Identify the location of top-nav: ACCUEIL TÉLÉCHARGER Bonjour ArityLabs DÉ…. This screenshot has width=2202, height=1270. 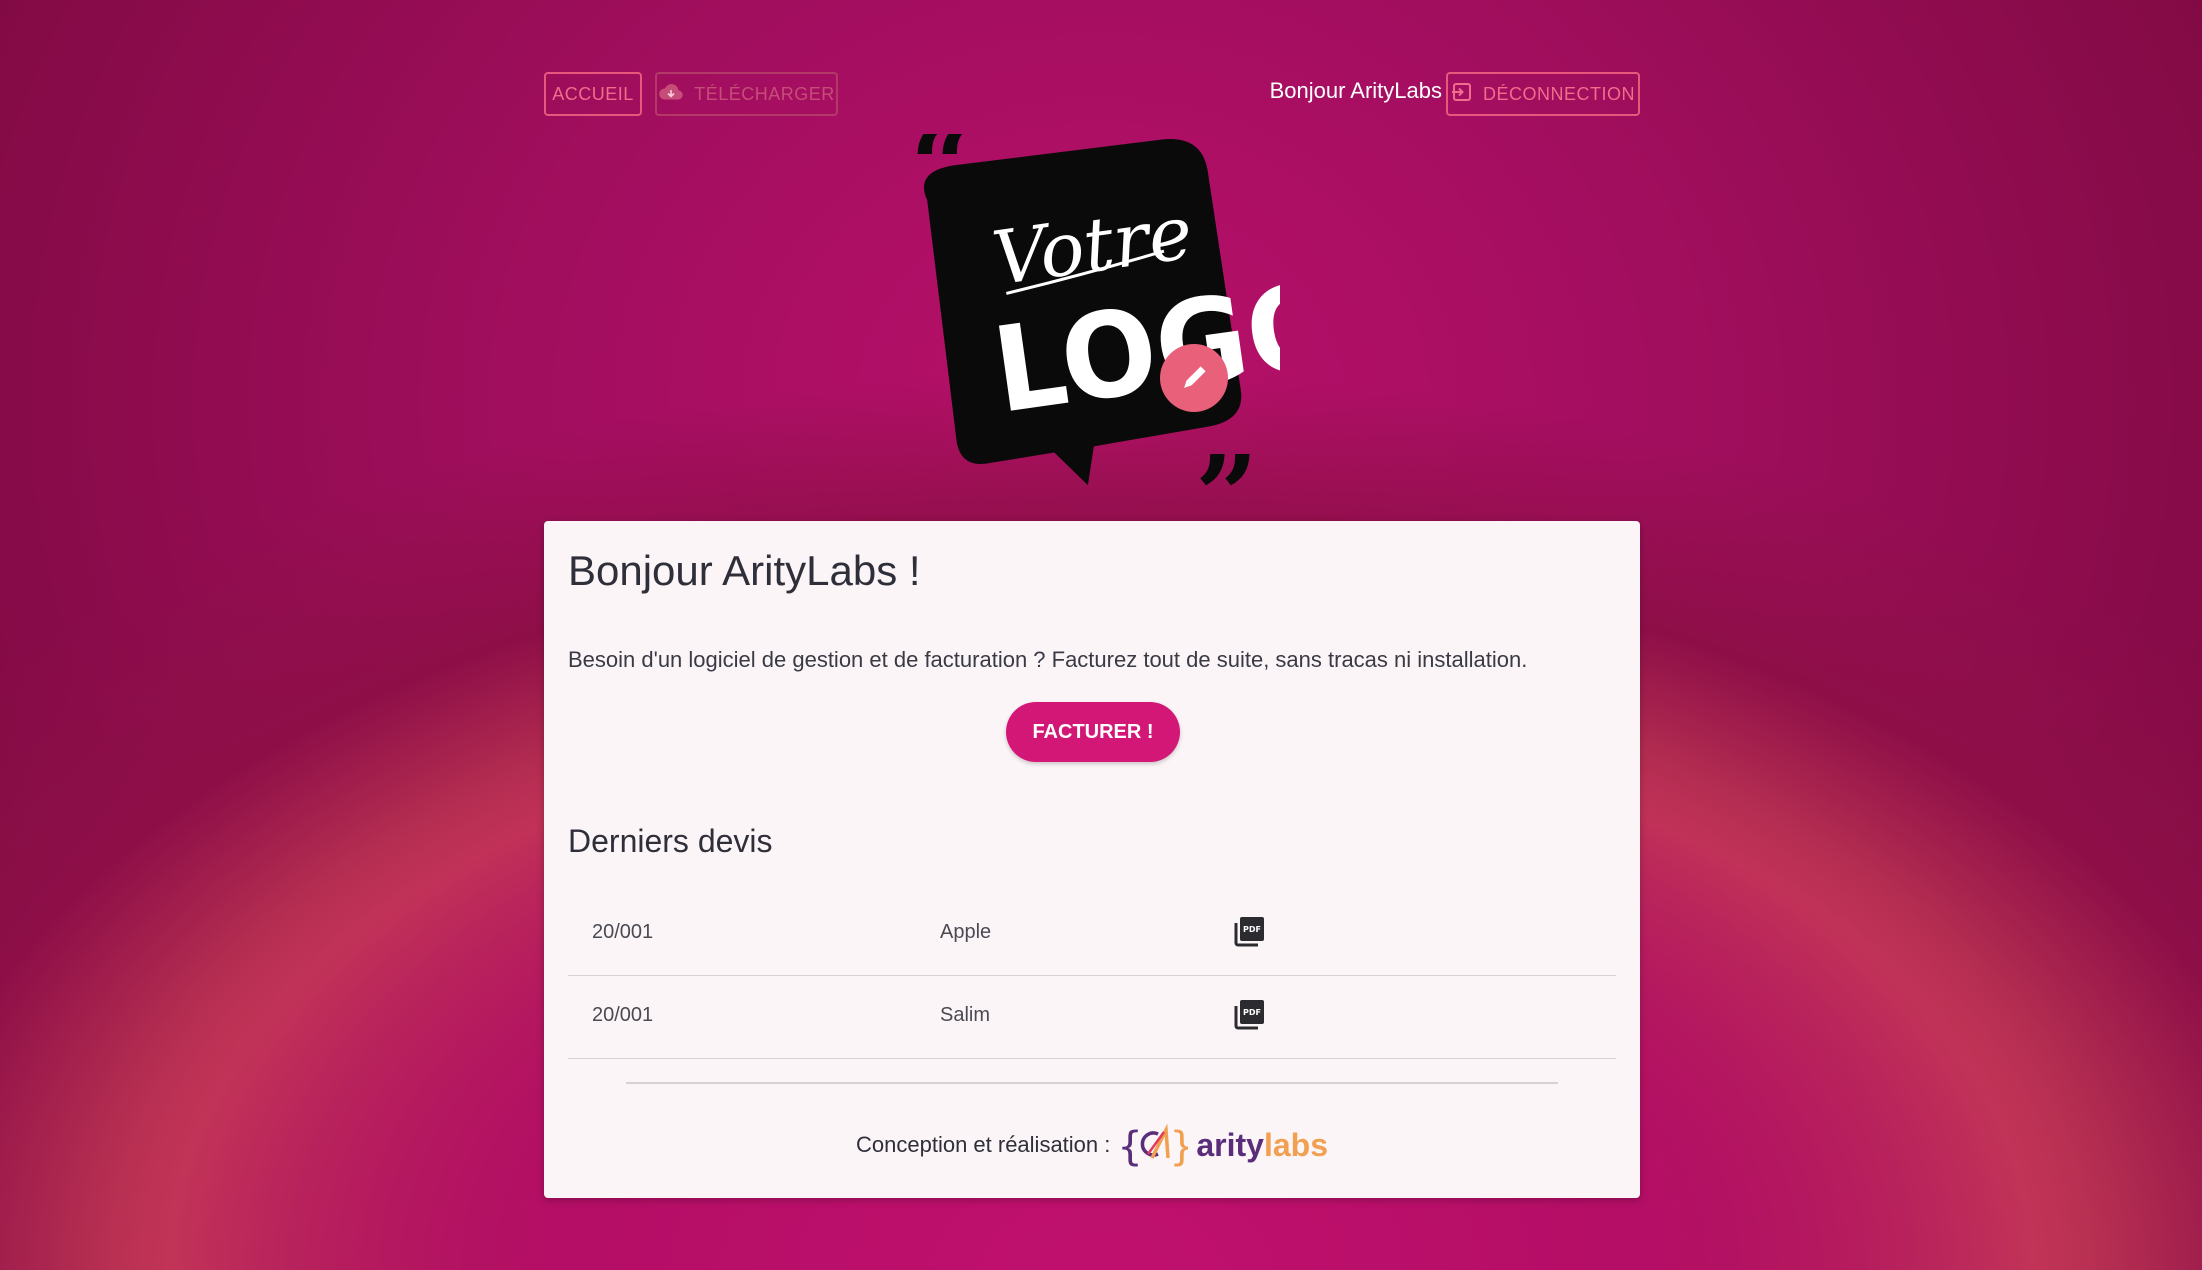
(1092, 95).